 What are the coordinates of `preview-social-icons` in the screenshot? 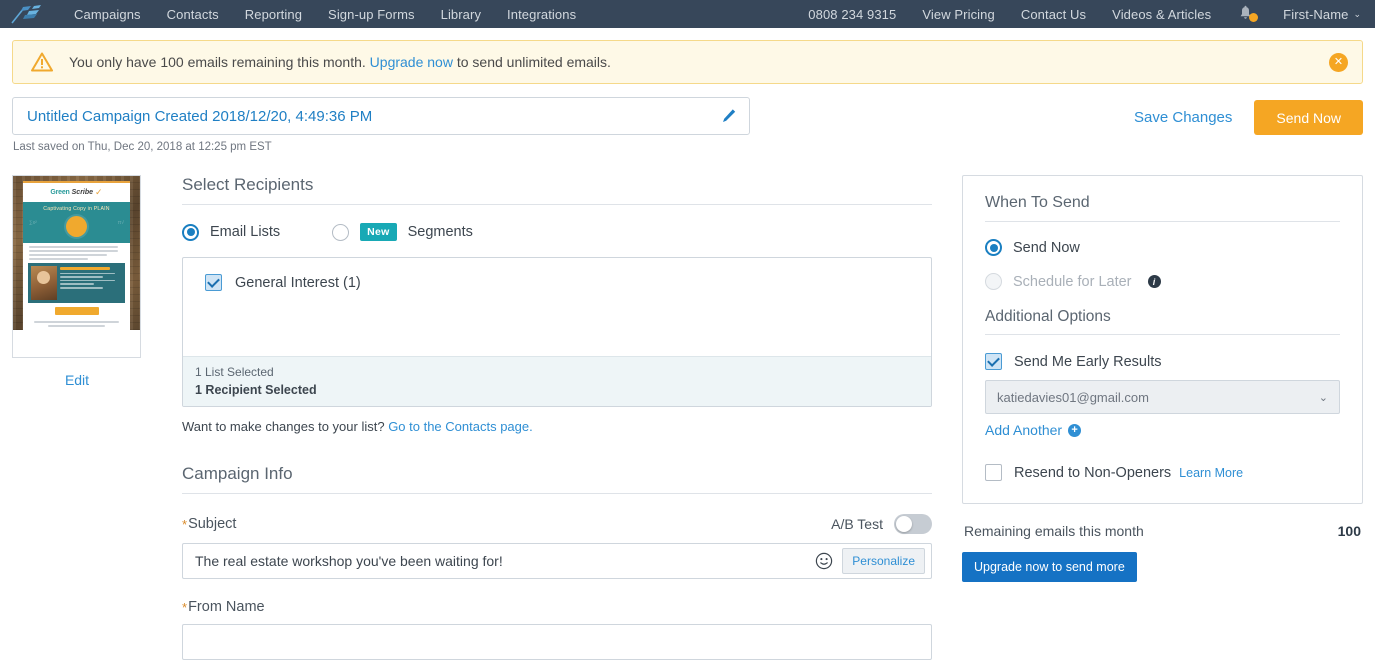 It's located at (76, 329).